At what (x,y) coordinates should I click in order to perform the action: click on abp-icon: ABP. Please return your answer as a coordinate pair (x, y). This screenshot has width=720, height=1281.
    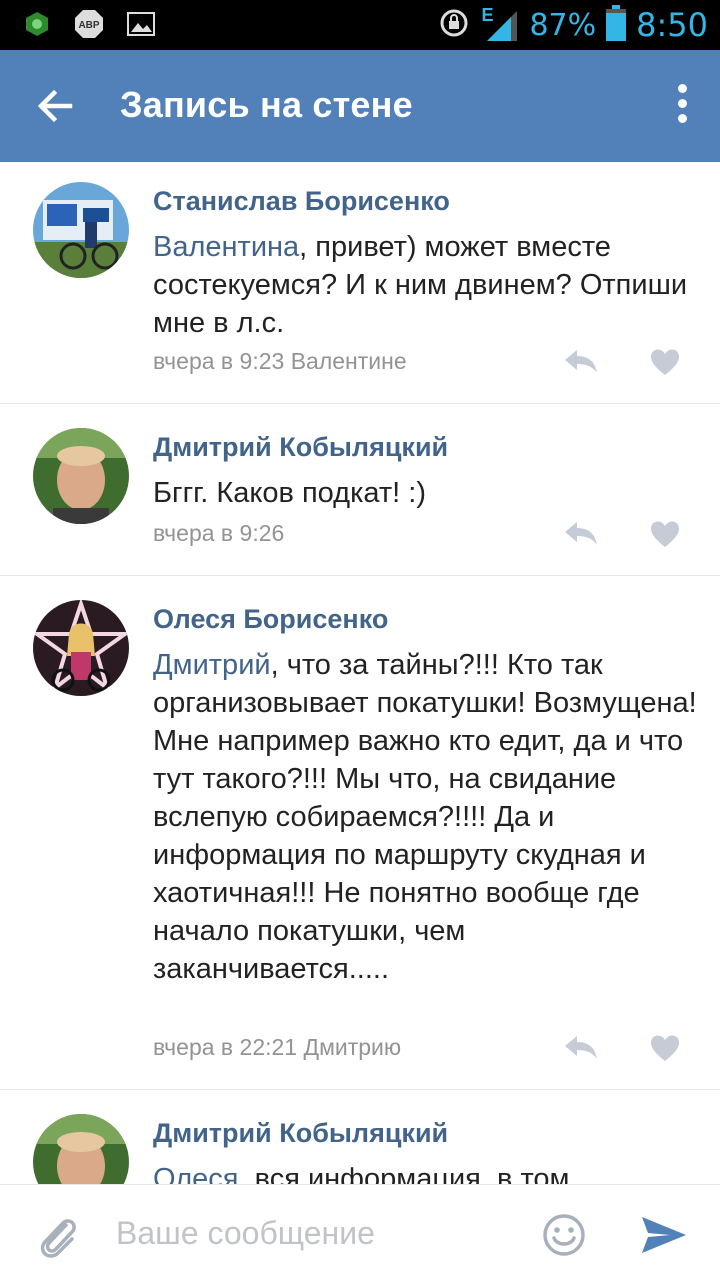
    Looking at the image, I should click on (89, 24).